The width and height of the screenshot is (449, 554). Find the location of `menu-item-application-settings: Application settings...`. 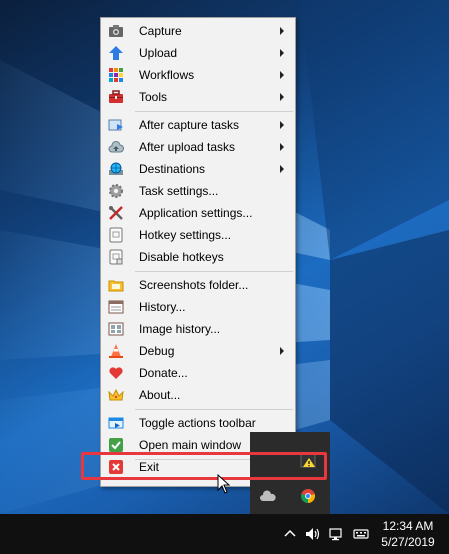

menu-item-application-settings: Application settings... is located at coordinates (198, 213).